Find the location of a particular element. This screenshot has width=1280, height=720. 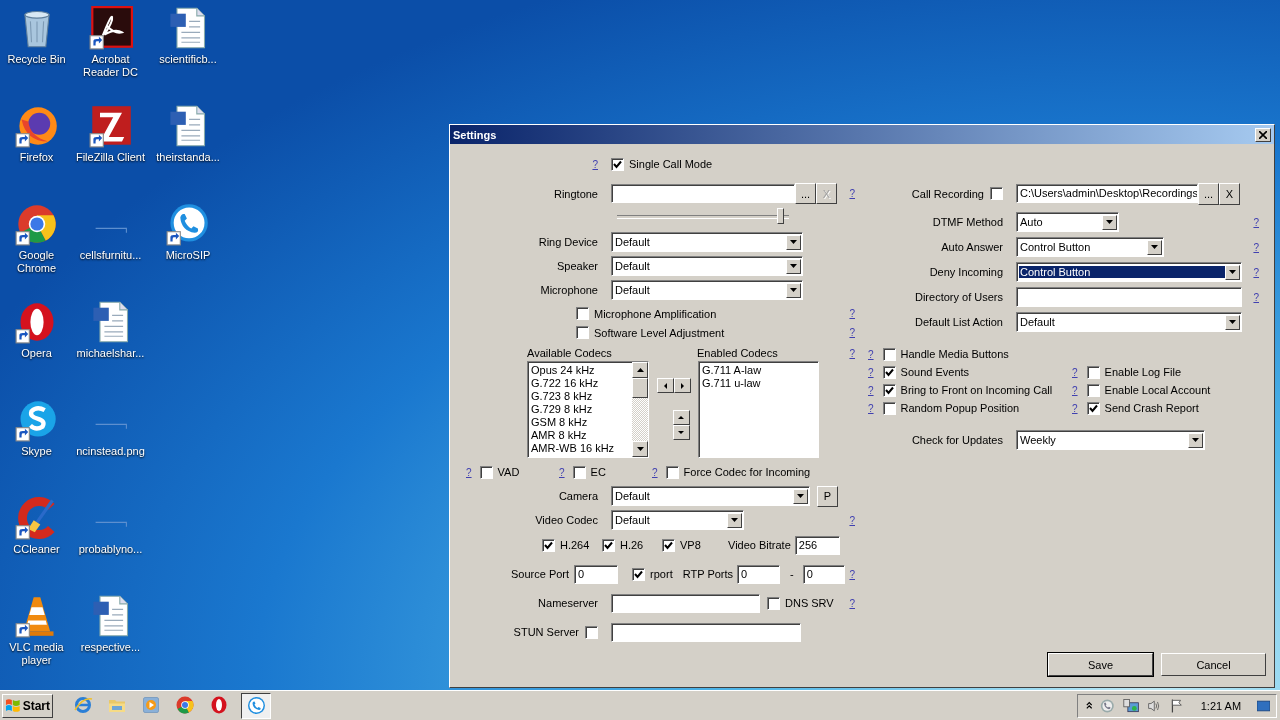

show-desktop-icon is located at coordinates (1263, 705).